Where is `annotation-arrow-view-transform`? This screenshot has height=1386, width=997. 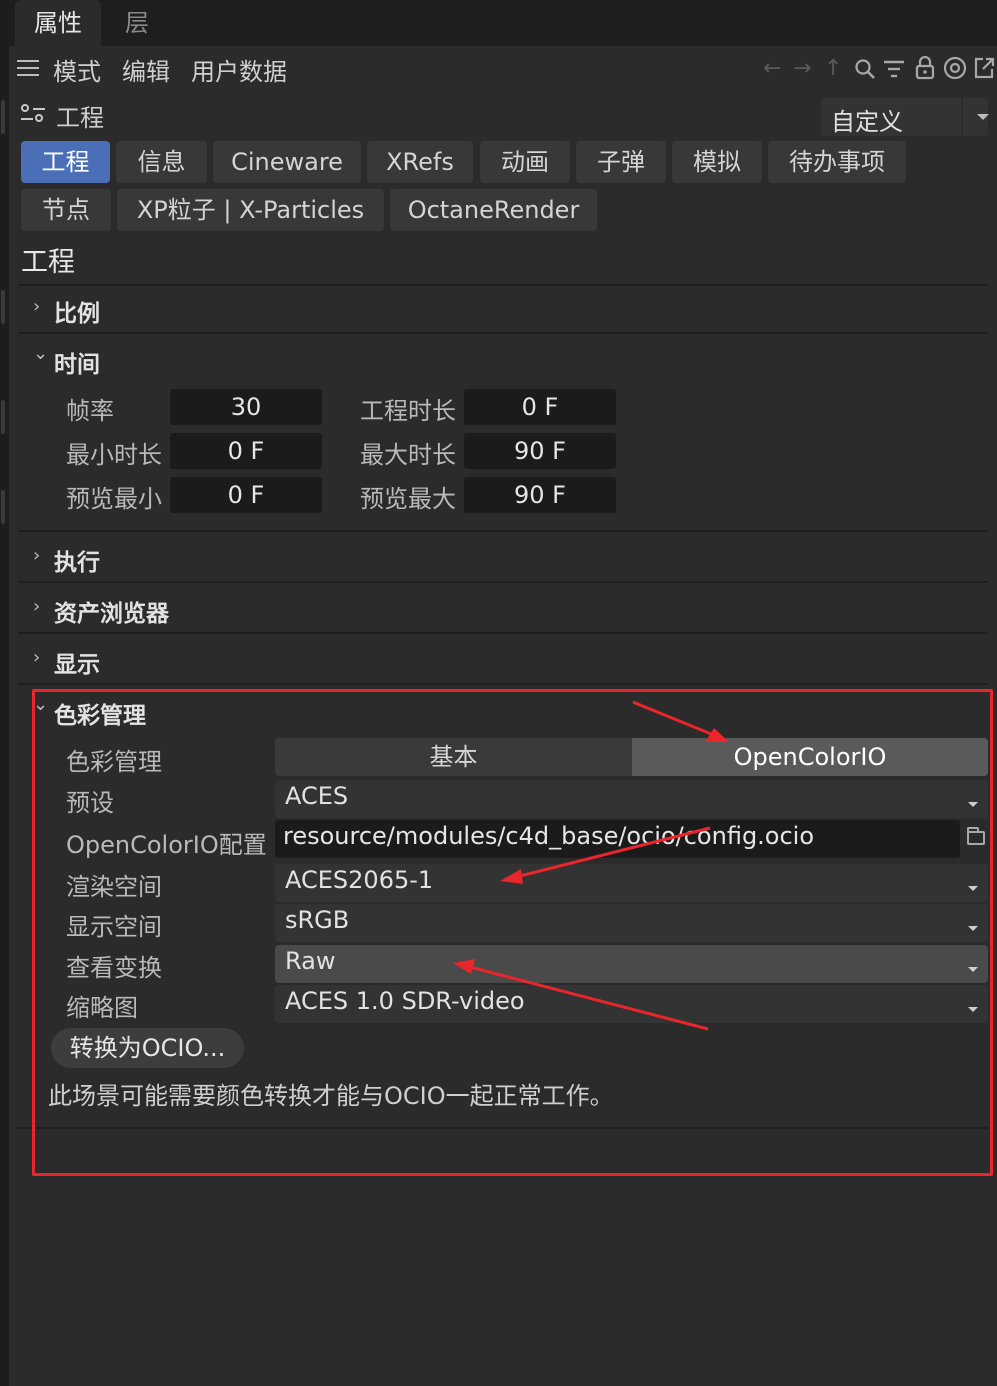
annotation-arrow-view-transform is located at coordinates (589, 998).